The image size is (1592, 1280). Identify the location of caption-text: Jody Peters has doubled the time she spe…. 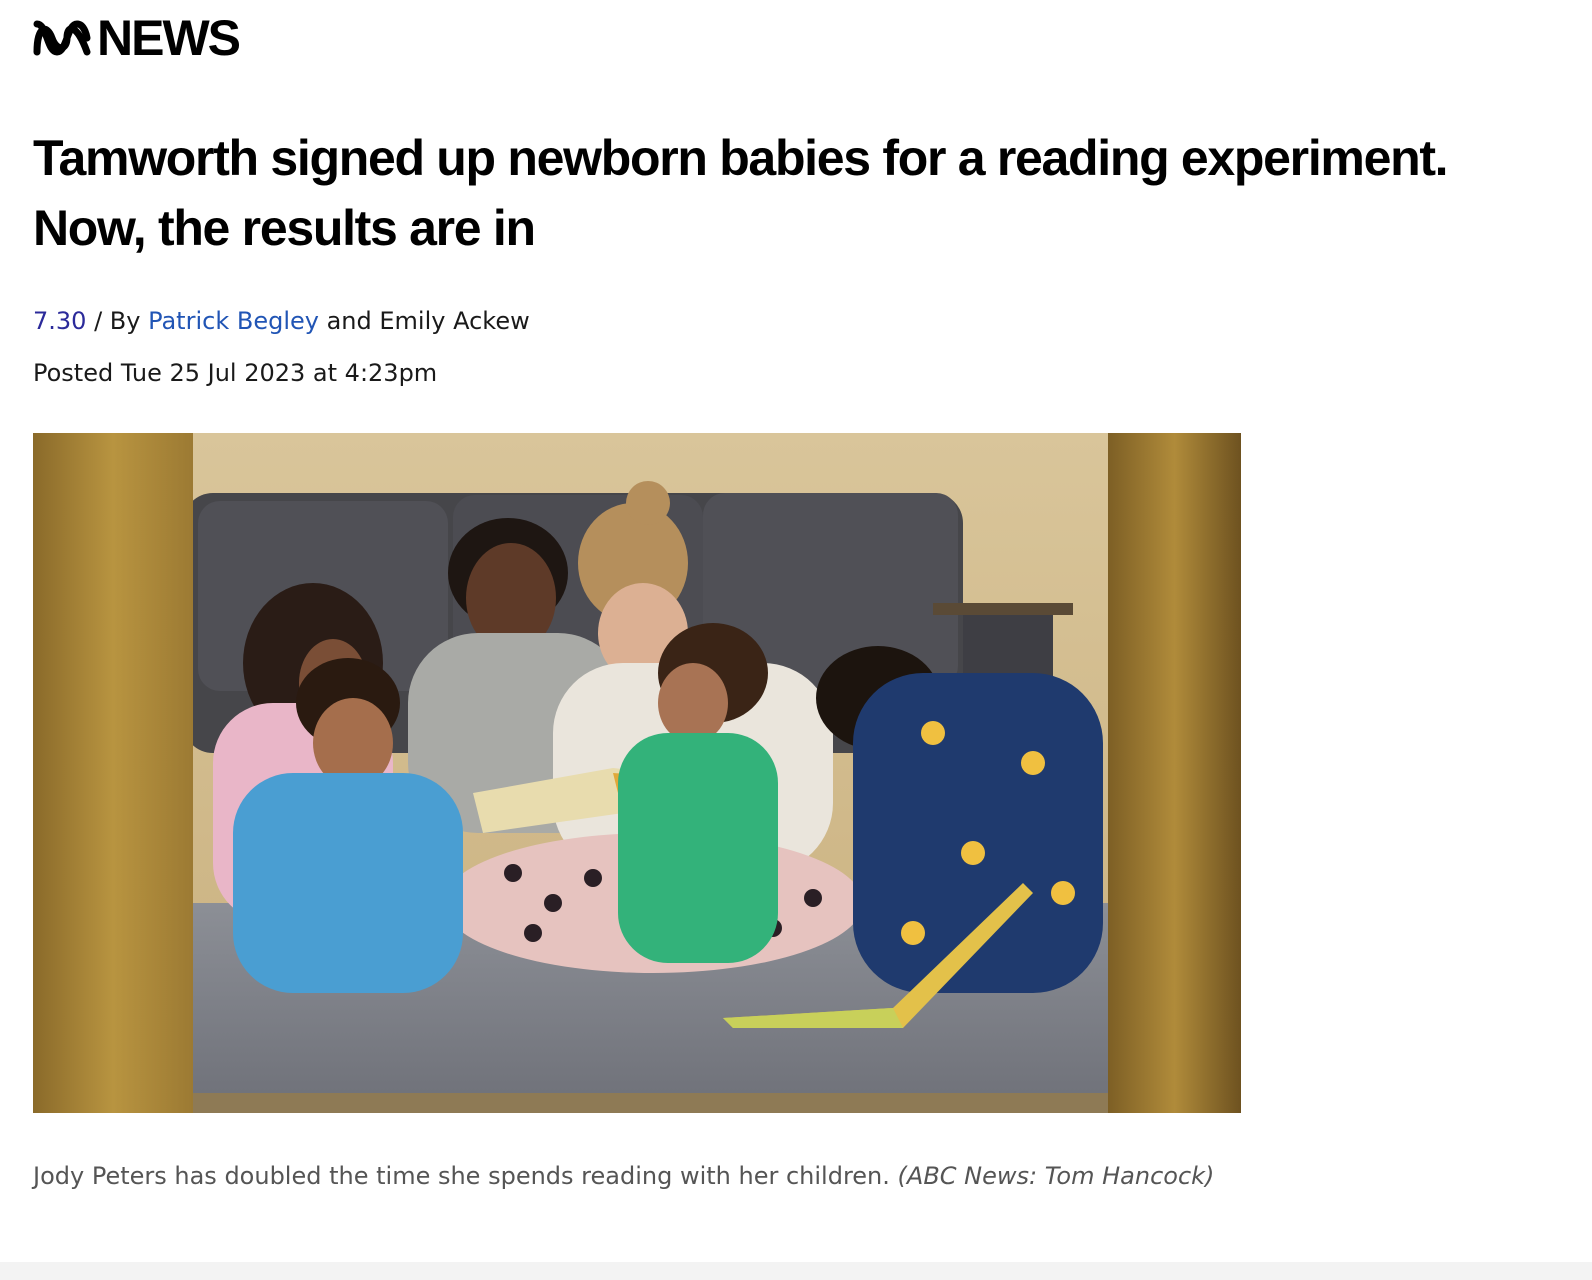
(461, 1176).